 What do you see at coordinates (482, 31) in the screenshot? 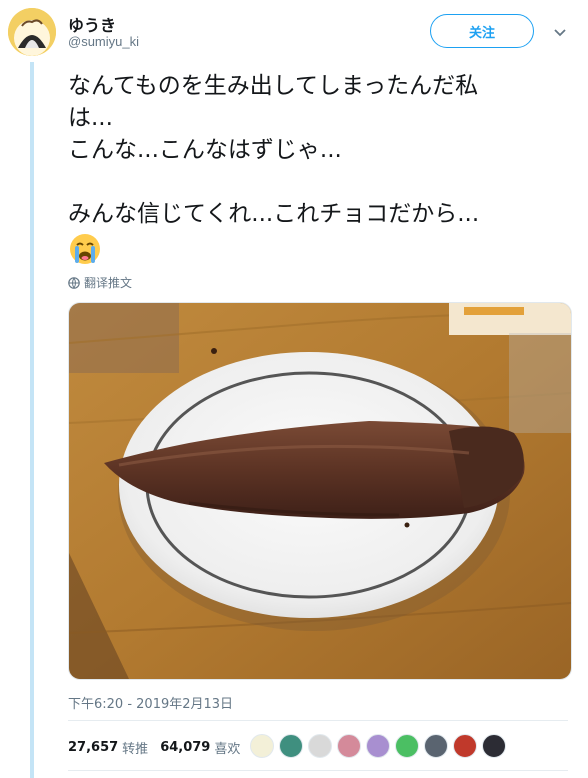
I see `follow-button: 关注` at bounding box center [482, 31].